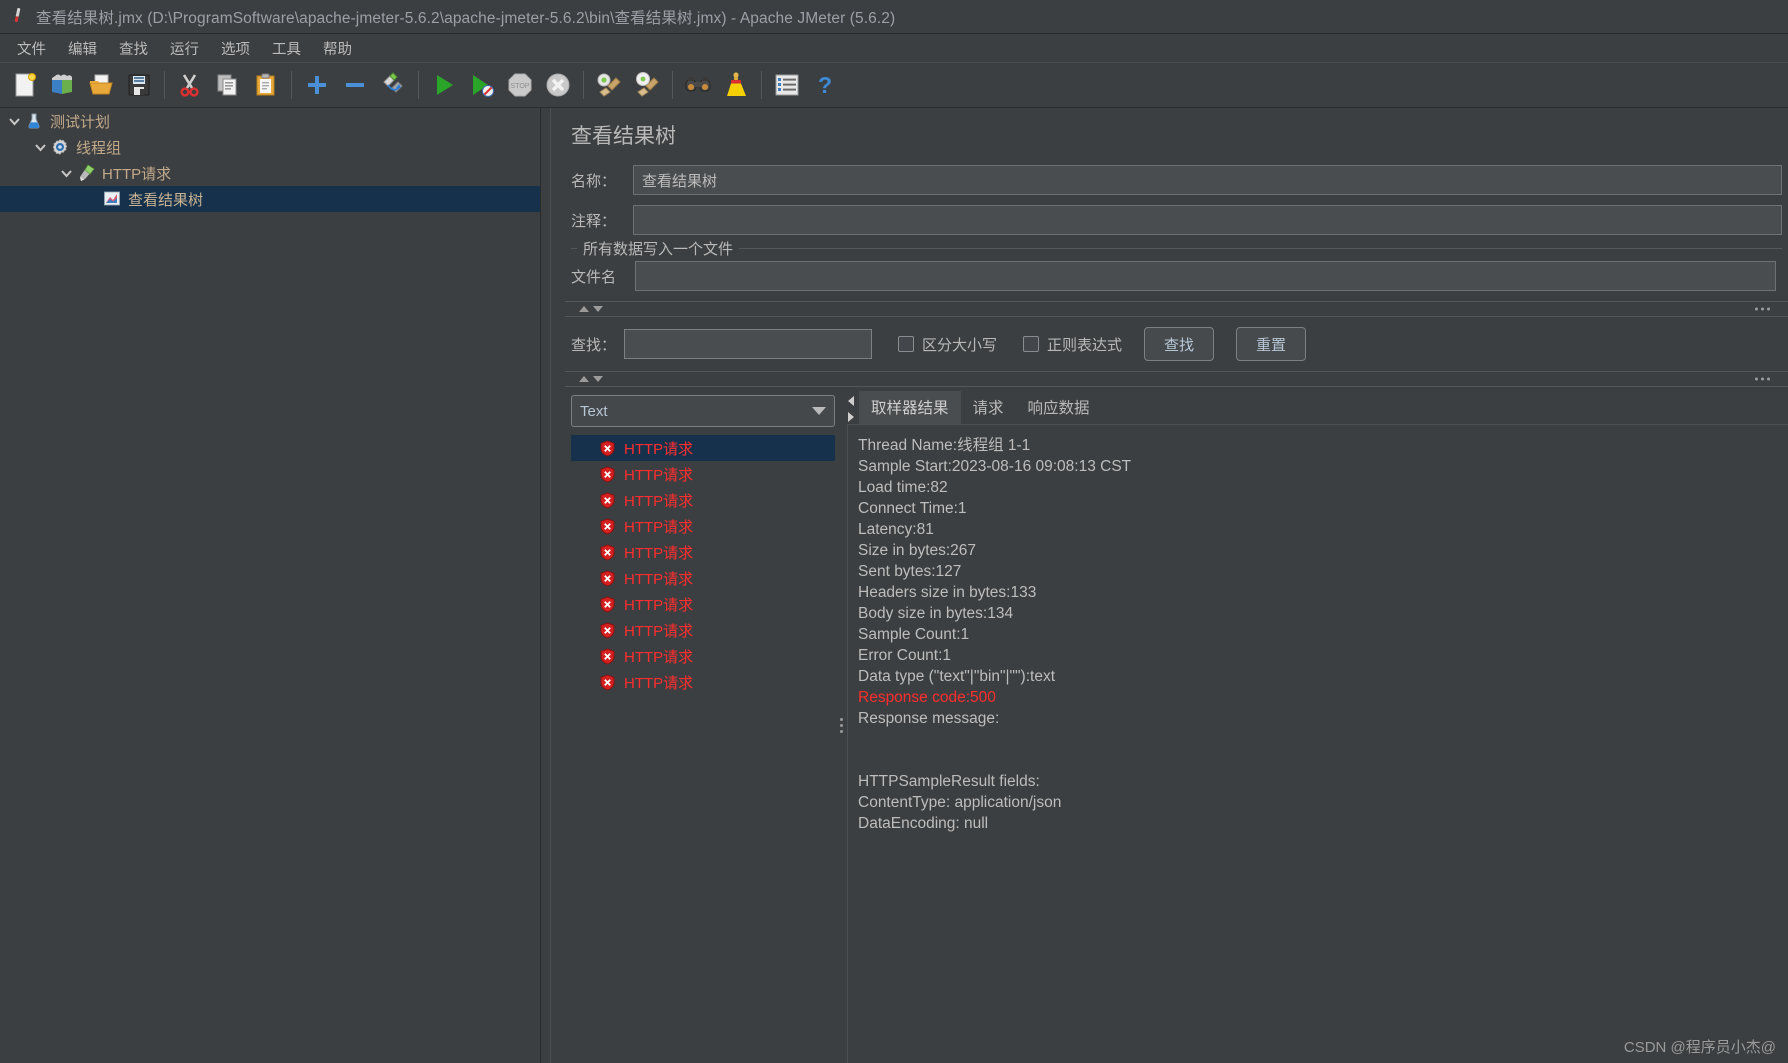  I want to click on menu-tools: 工具, so click(286, 48).